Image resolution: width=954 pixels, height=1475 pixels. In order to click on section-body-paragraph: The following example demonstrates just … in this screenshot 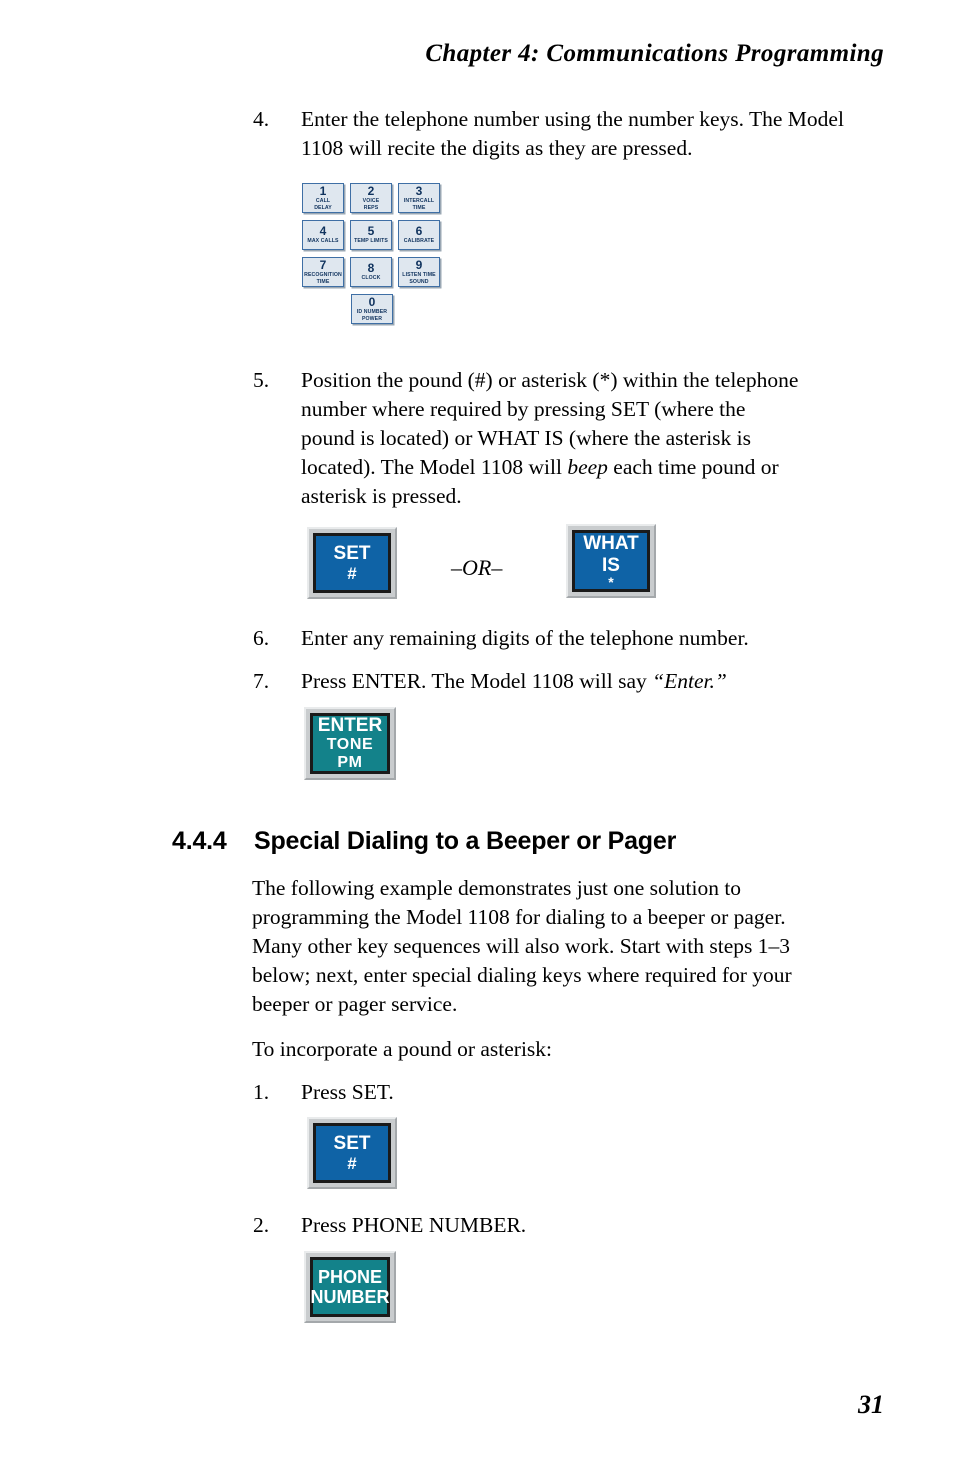, I will do `click(572, 946)`.